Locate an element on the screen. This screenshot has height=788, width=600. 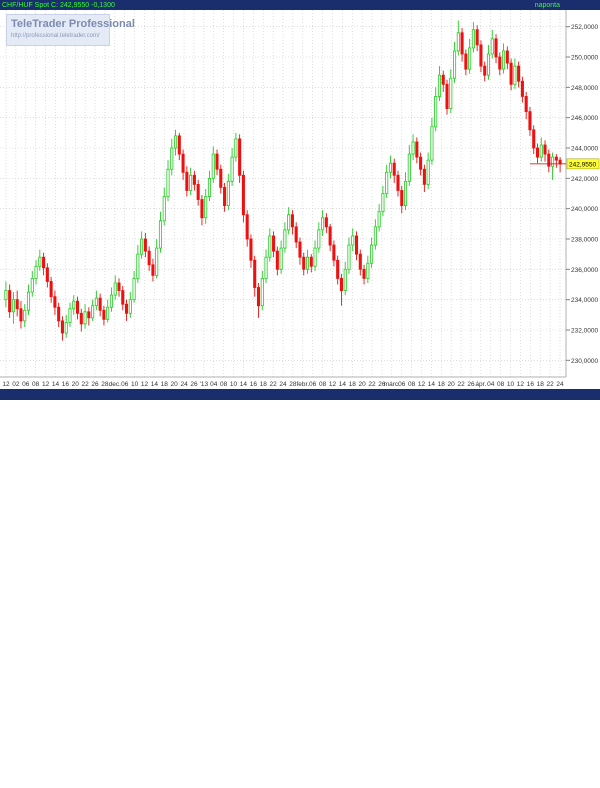
x-tick-label: dec. is located at coordinates (115, 384).